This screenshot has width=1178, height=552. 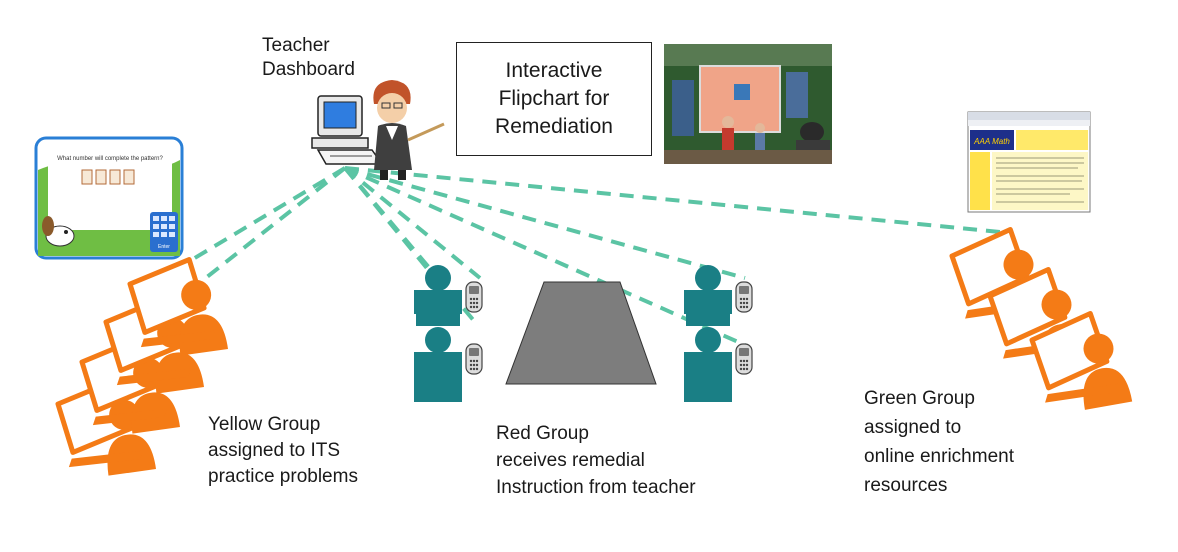 I want to click on website-logo-text: AAA Math, so click(x=991, y=141).